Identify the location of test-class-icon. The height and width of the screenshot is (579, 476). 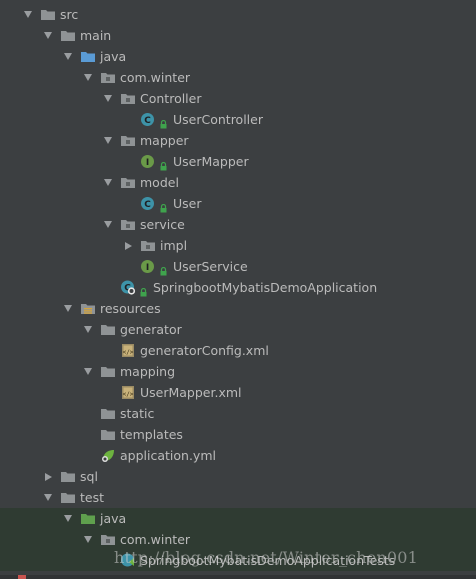
(128, 560).